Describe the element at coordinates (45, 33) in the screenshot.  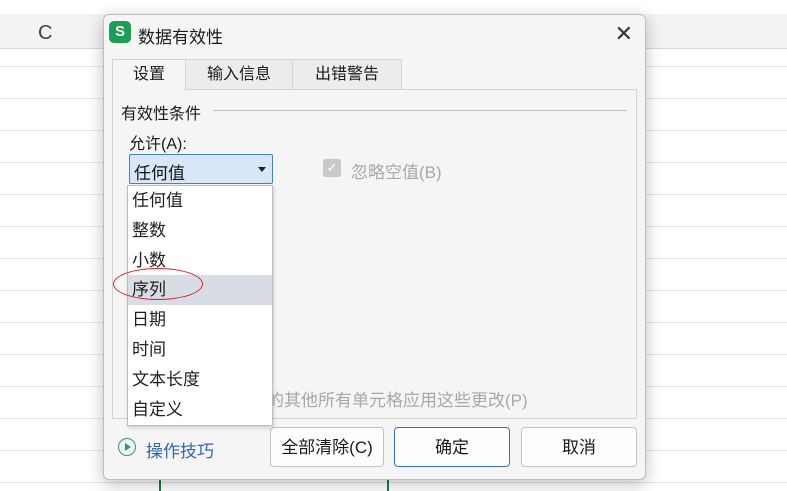
I see `column-header-c: C` at that location.